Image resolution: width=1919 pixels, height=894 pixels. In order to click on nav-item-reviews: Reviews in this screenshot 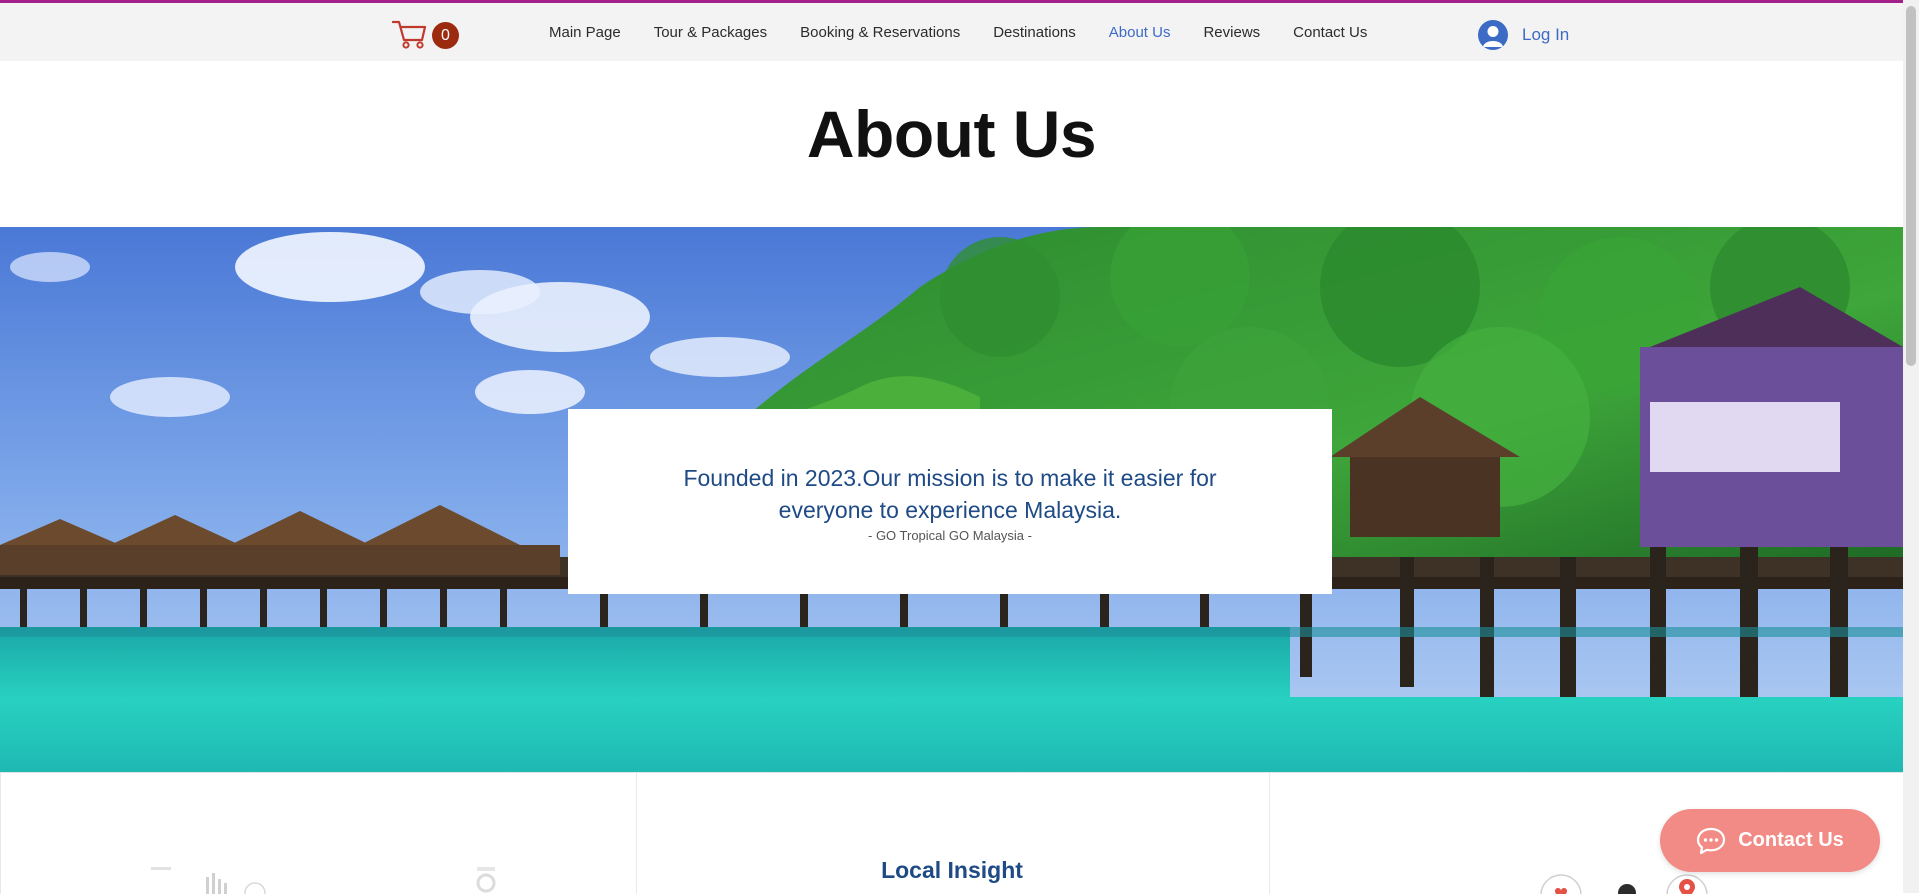, I will do `click(1231, 32)`.